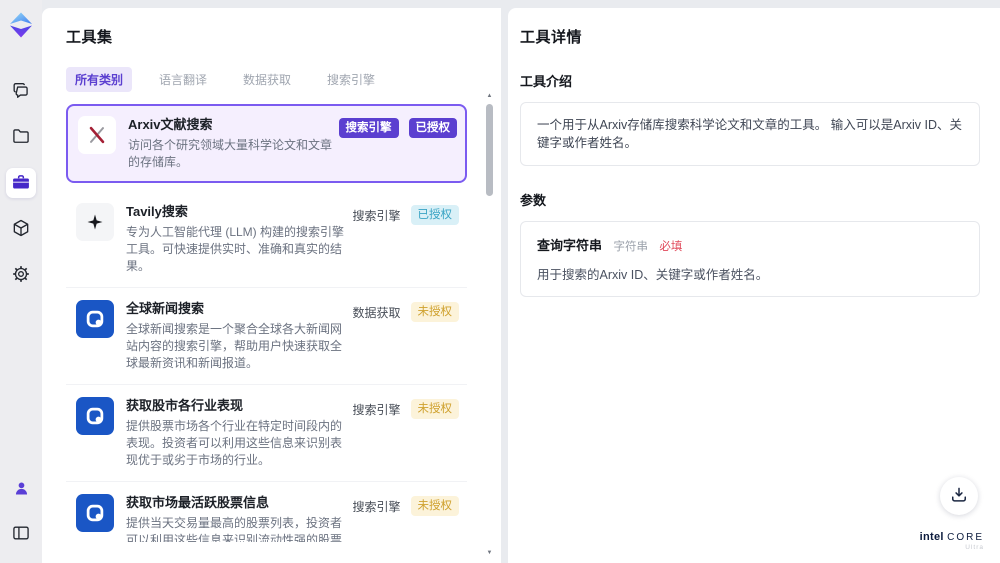 The width and height of the screenshot is (1000, 563). Describe the element at coordinates (183, 79) in the screenshot. I see `tab-1: 语言翻译` at that location.